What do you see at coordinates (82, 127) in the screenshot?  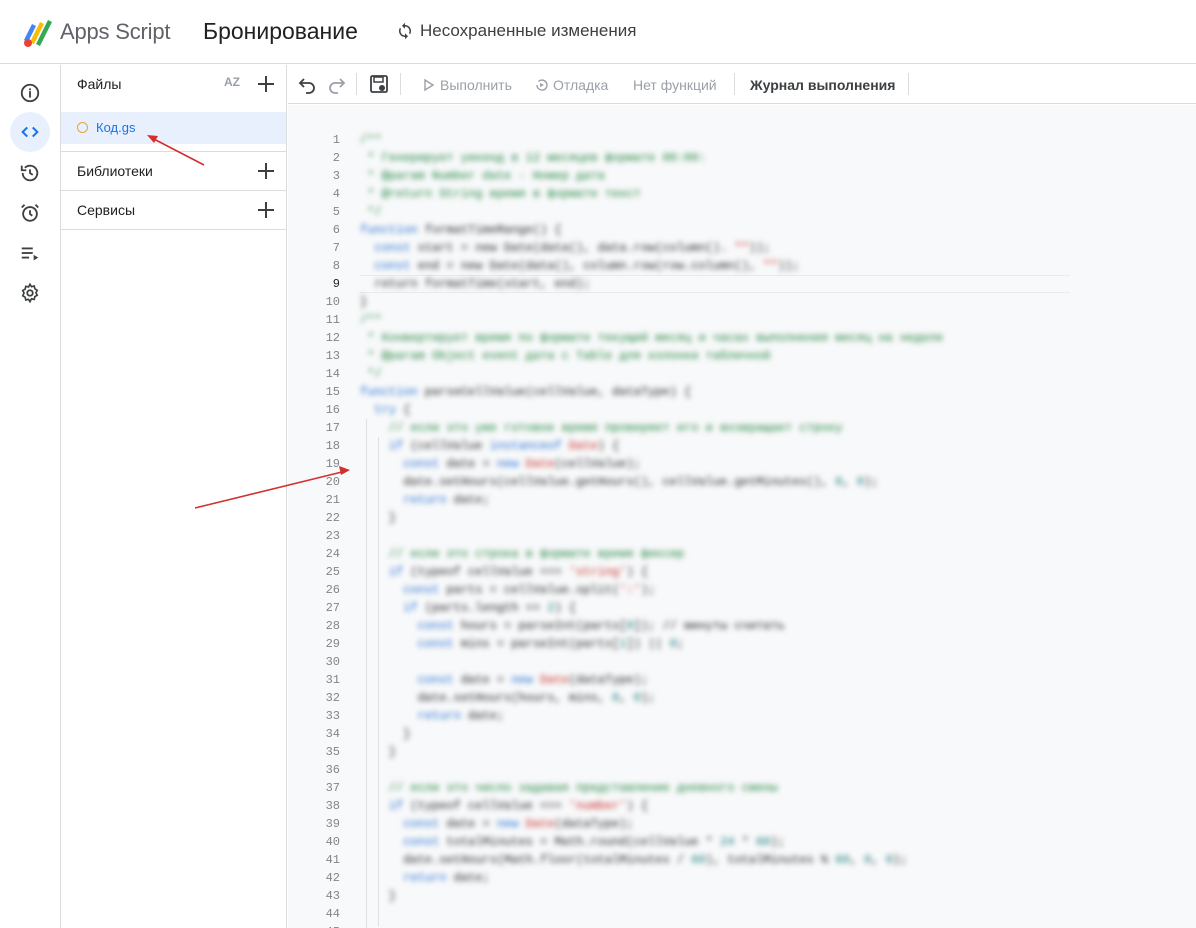 I see `unsaved-dot-icon` at bounding box center [82, 127].